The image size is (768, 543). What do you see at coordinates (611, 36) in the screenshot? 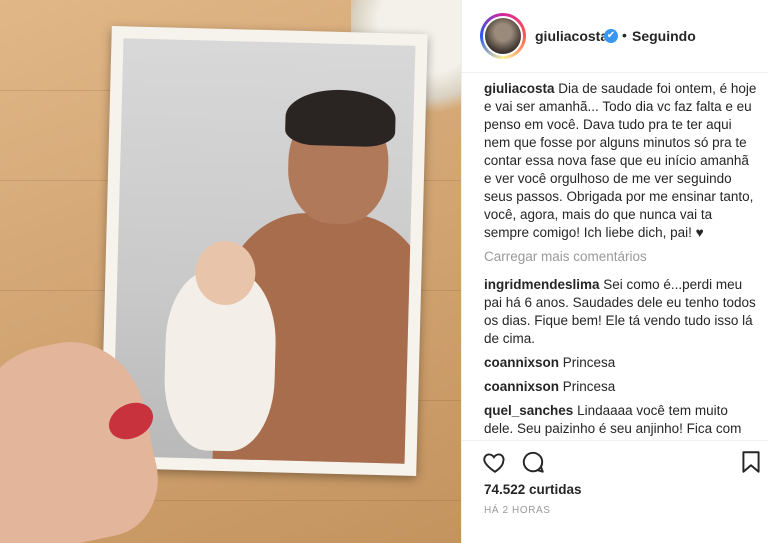
I see `verified-badge-icon: ✔` at bounding box center [611, 36].